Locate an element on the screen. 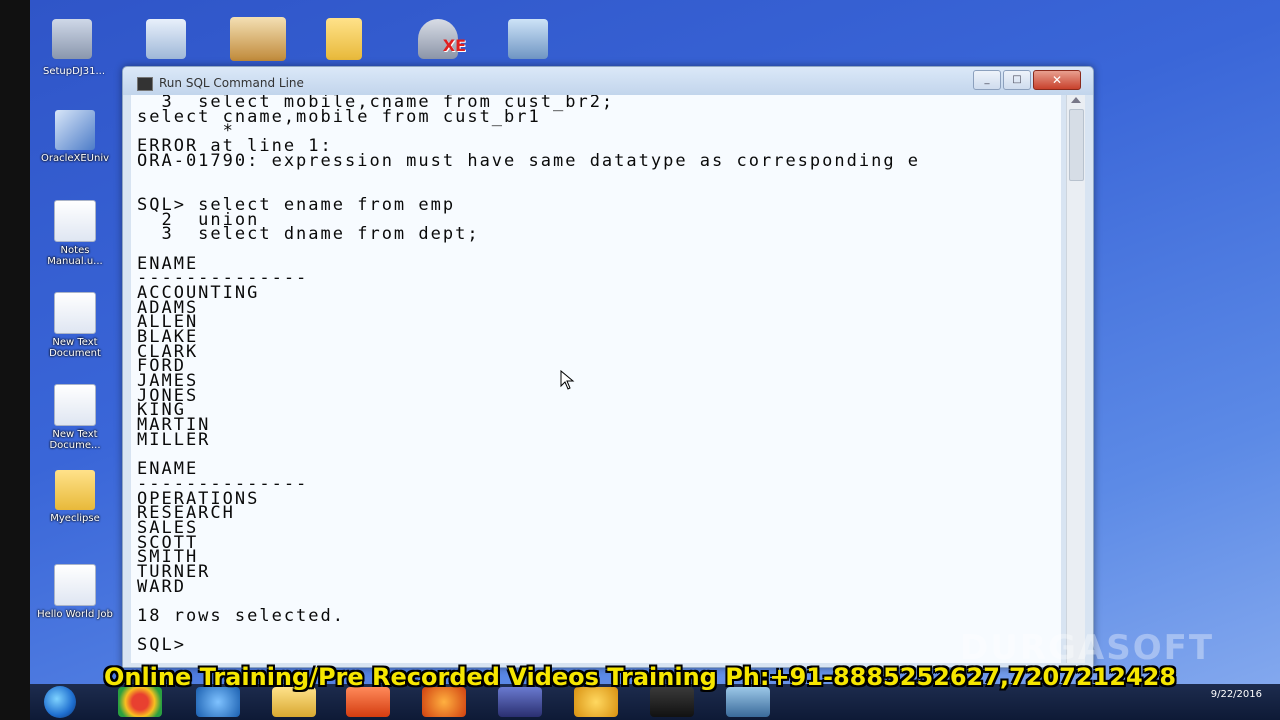 This screenshot has height=720, width=1280. desktop-icon-myeclipse: Myeclipse is located at coordinates (75, 497).